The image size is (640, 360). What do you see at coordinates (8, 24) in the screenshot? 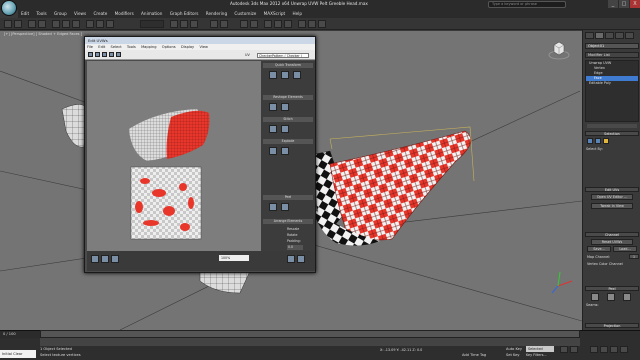
I see `undo-icon` at bounding box center [8, 24].